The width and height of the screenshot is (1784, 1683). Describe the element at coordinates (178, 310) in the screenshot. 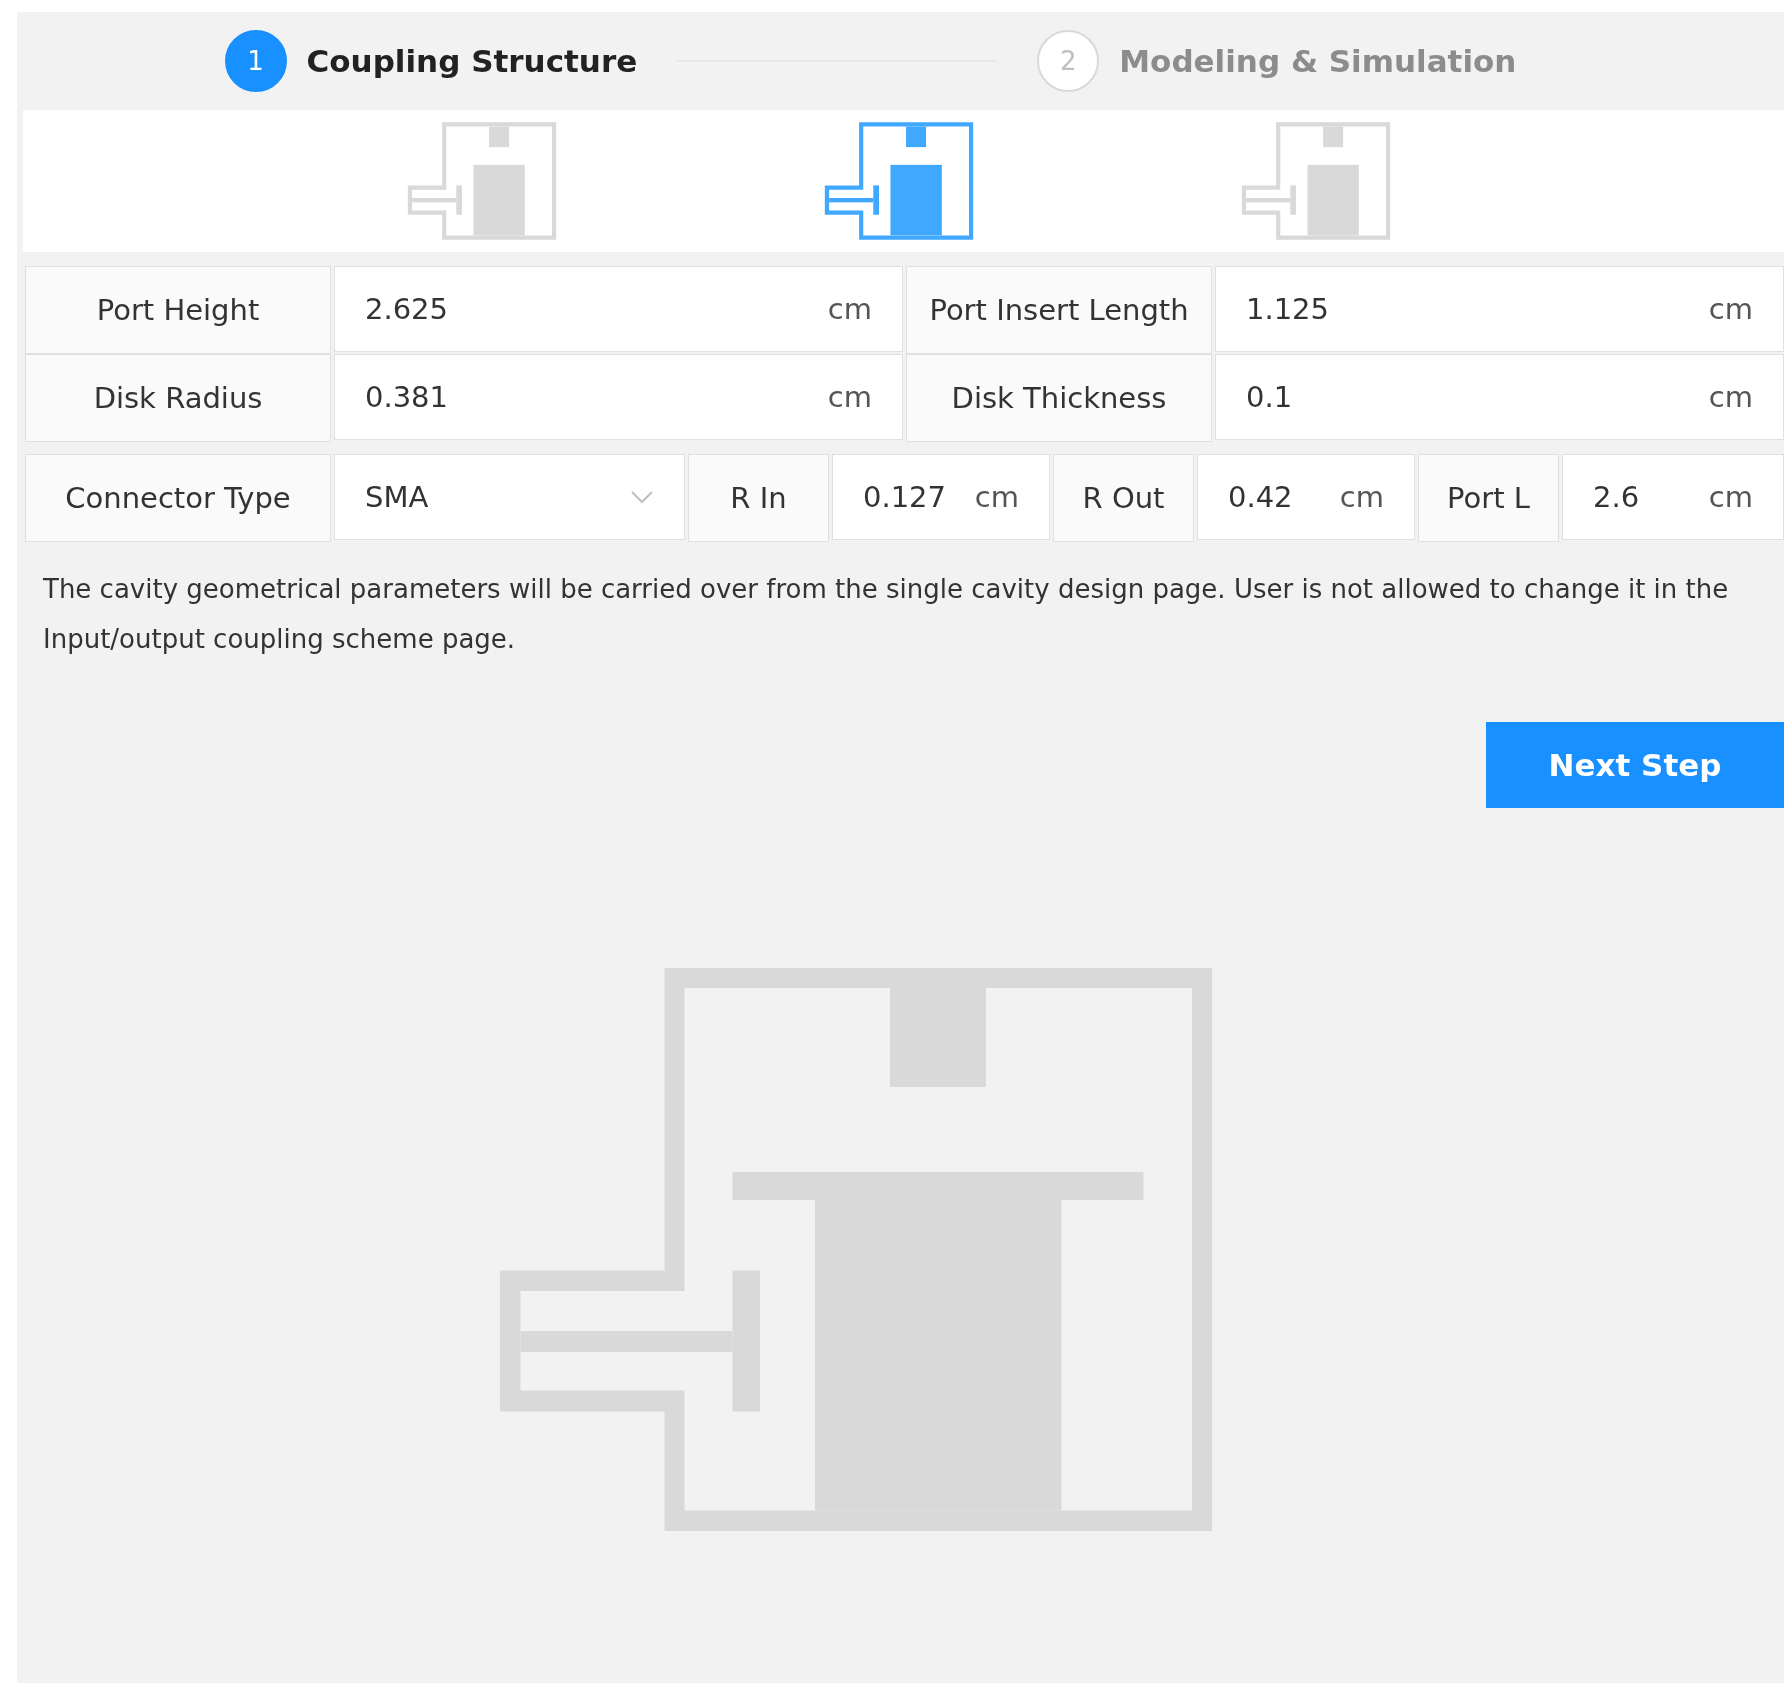

I see `field-label: Port Height` at that location.